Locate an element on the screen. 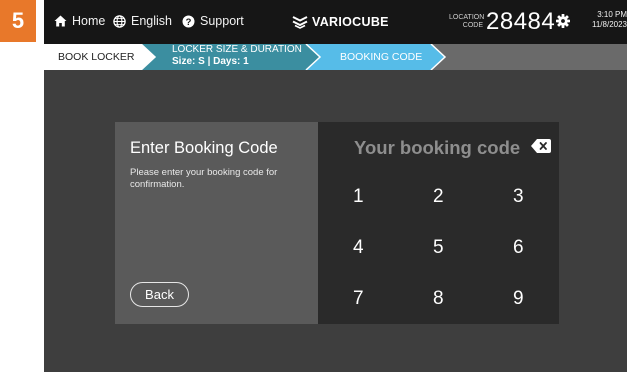 The image size is (627, 372). page-title: Enter Booking Code is located at coordinates (204, 148).